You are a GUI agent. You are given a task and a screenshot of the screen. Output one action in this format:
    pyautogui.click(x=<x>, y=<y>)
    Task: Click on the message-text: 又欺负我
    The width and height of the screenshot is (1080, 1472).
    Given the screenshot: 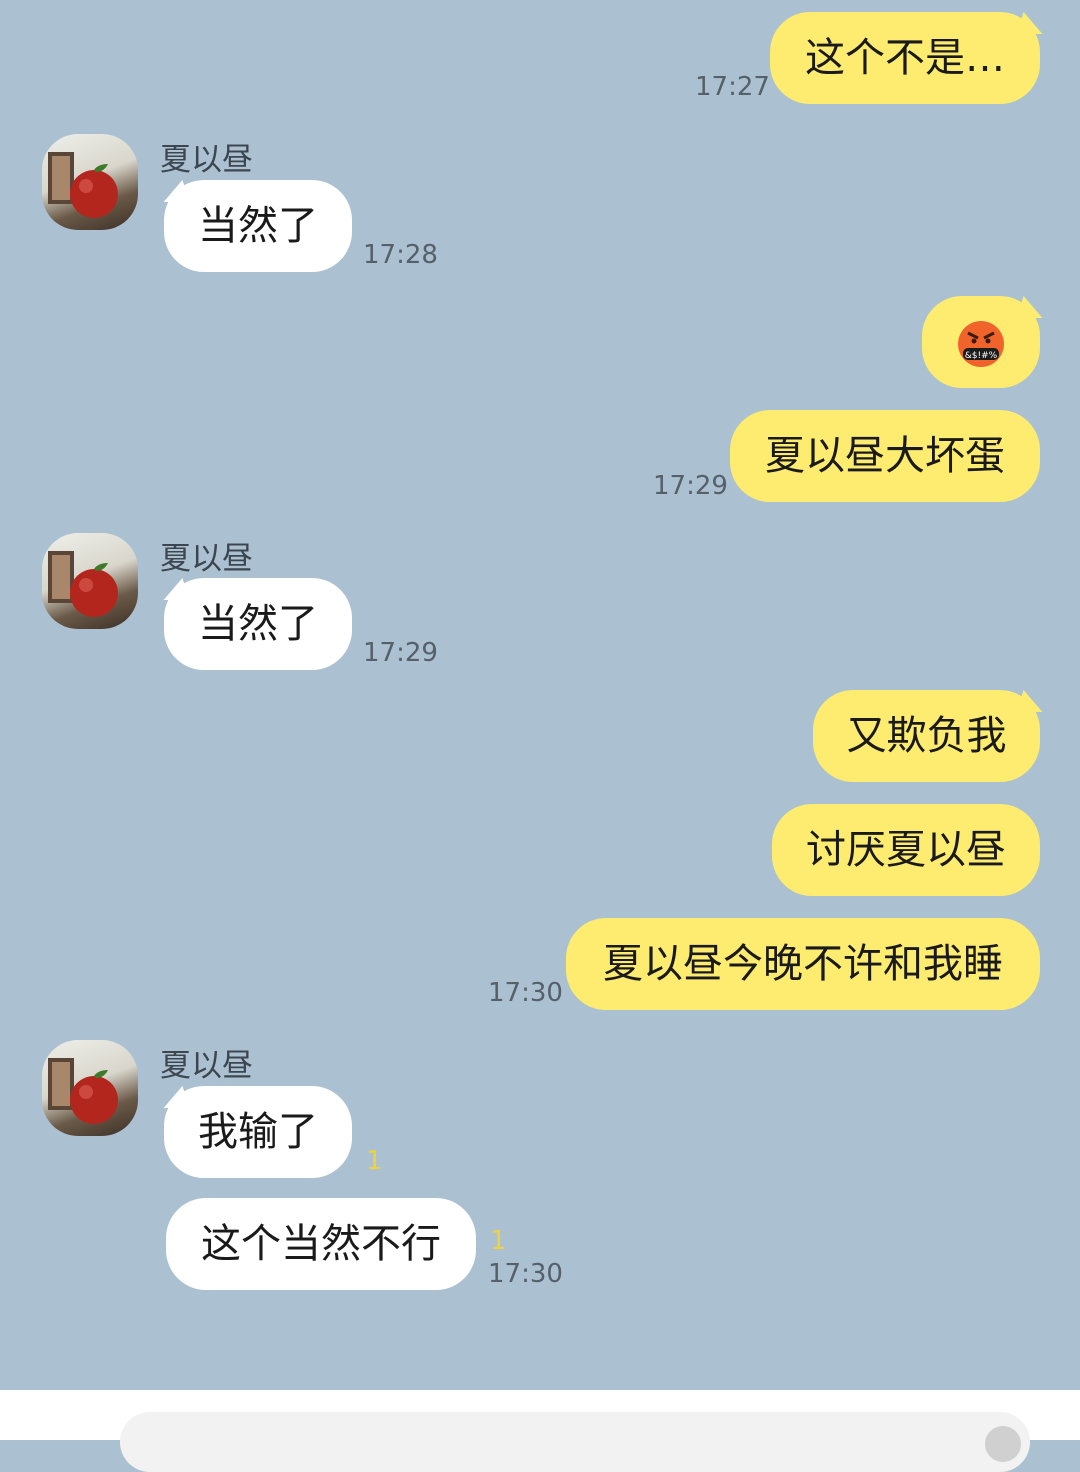 What is the action you would take?
    pyautogui.click(x=926, y=736)
    